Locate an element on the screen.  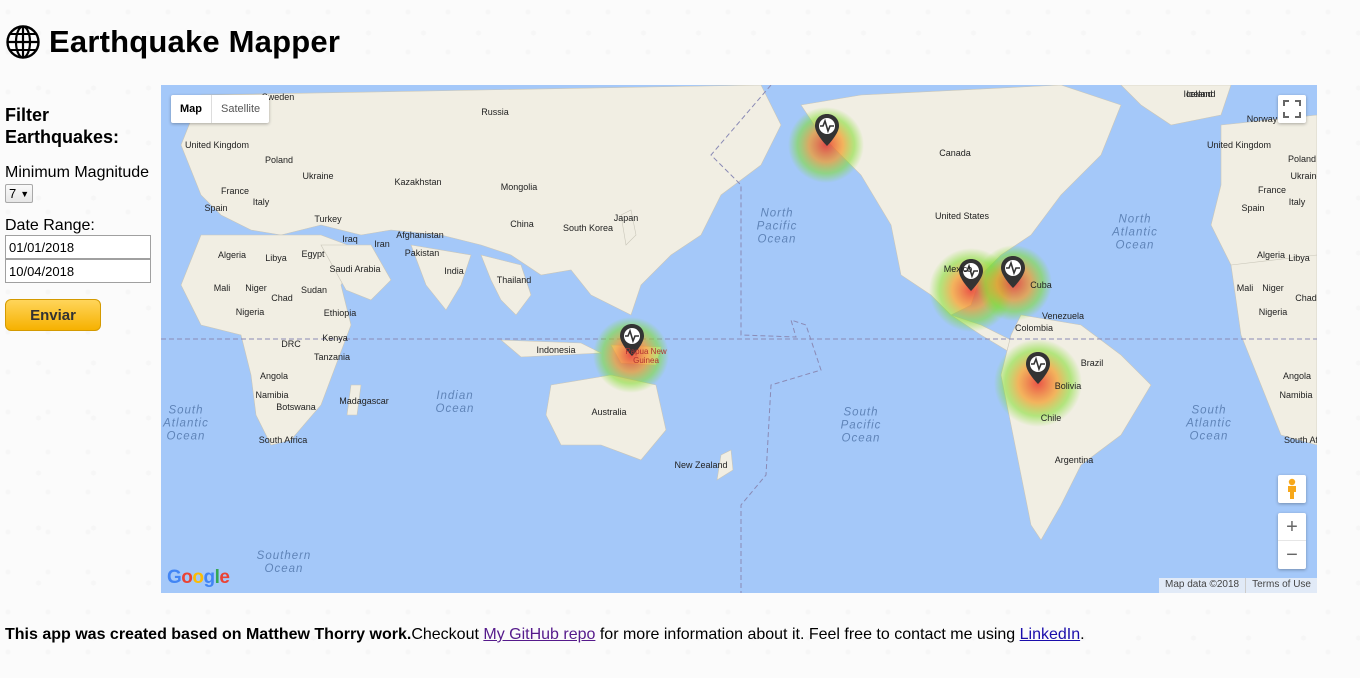
place-label: South Af is located at coordinates (1300, 440).